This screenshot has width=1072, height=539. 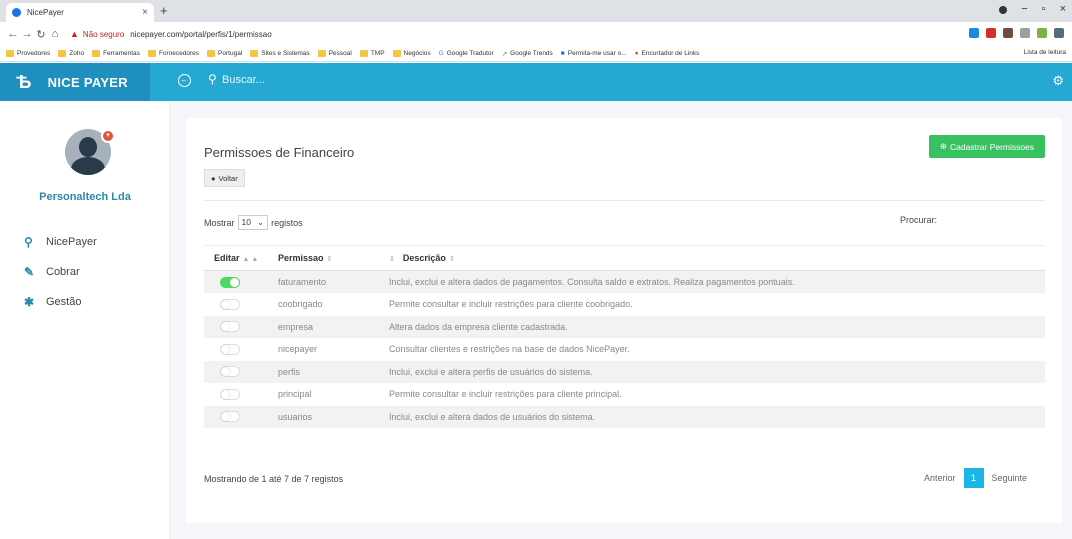 What do you see at coordinates (108, 136) in the screenshot?
I see `chevron-down-icon: ▾` at bounding box center [108, 136].